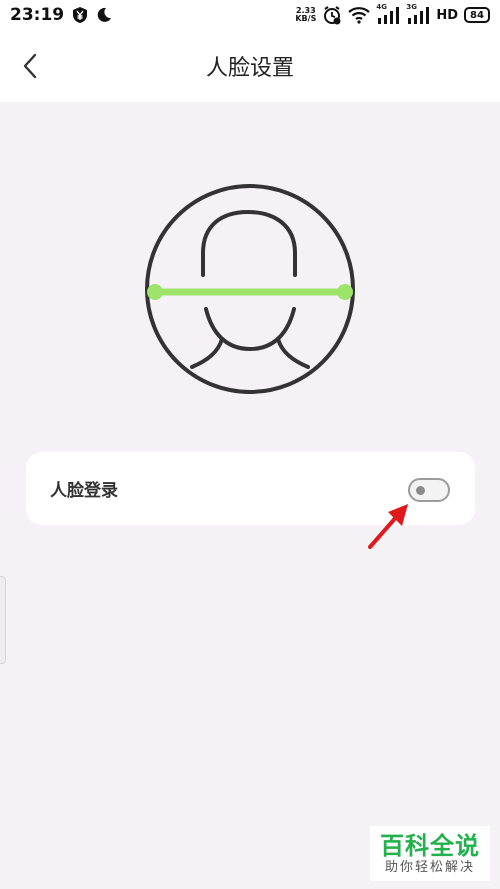  I want to click on shield-yen-icon, so click(80, 15).